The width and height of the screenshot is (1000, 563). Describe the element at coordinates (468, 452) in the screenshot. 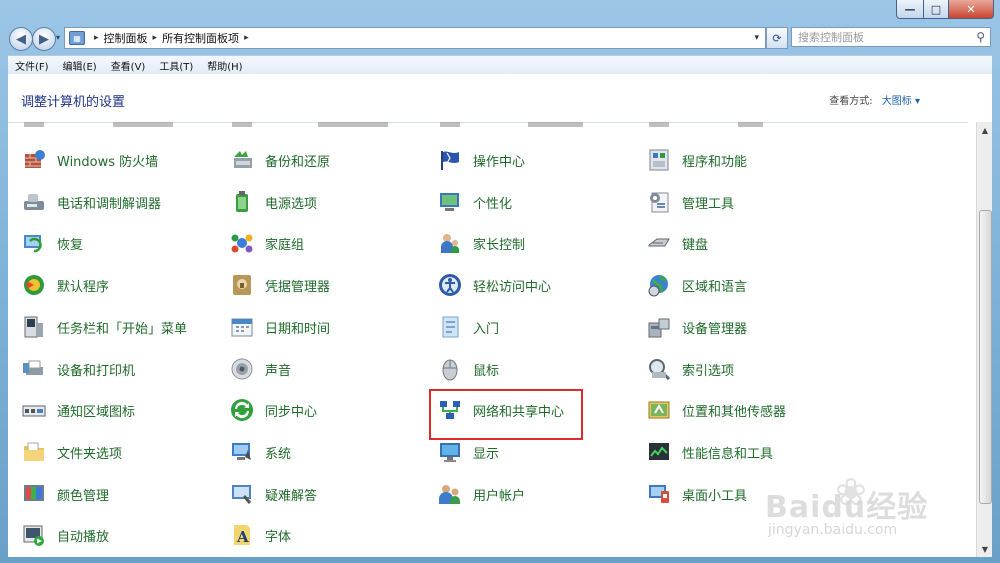

I see `control-panel-item: 显示` at that location.